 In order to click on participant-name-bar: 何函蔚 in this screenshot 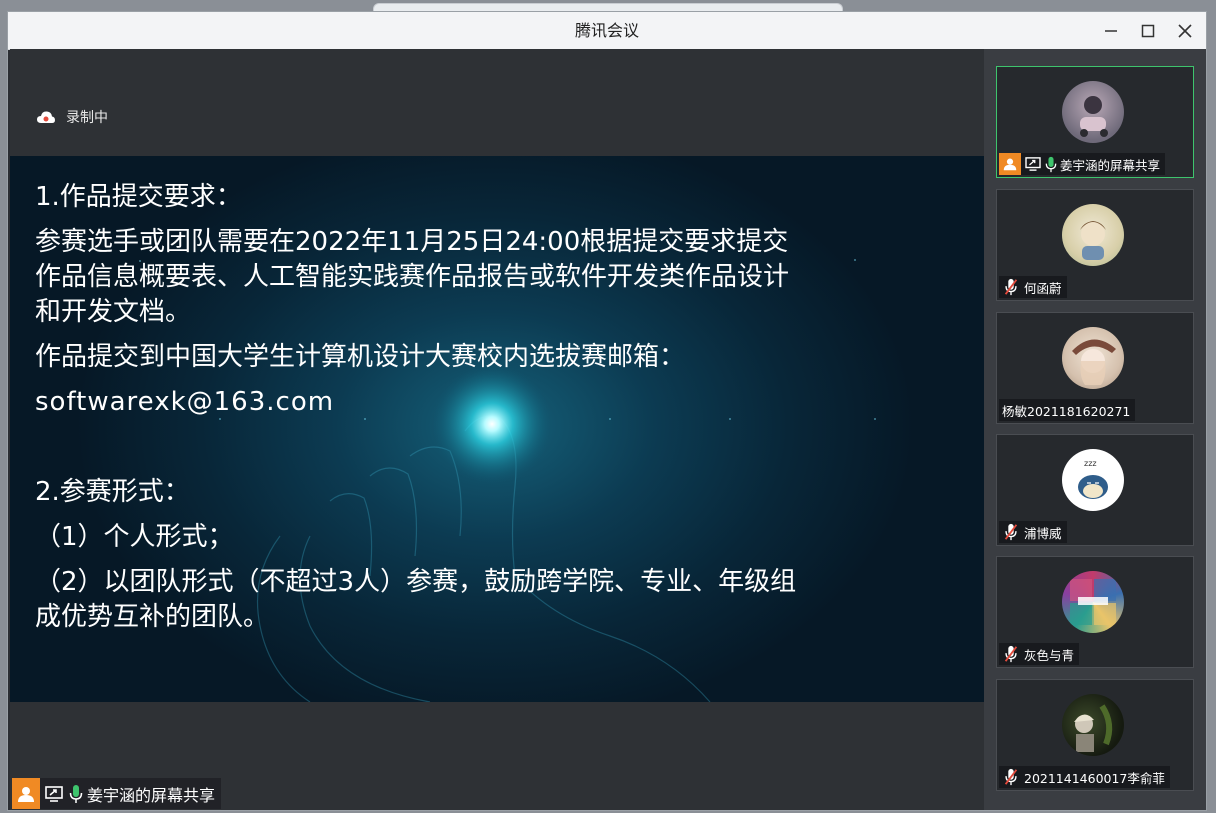, I will do `click(1033, 287)`.